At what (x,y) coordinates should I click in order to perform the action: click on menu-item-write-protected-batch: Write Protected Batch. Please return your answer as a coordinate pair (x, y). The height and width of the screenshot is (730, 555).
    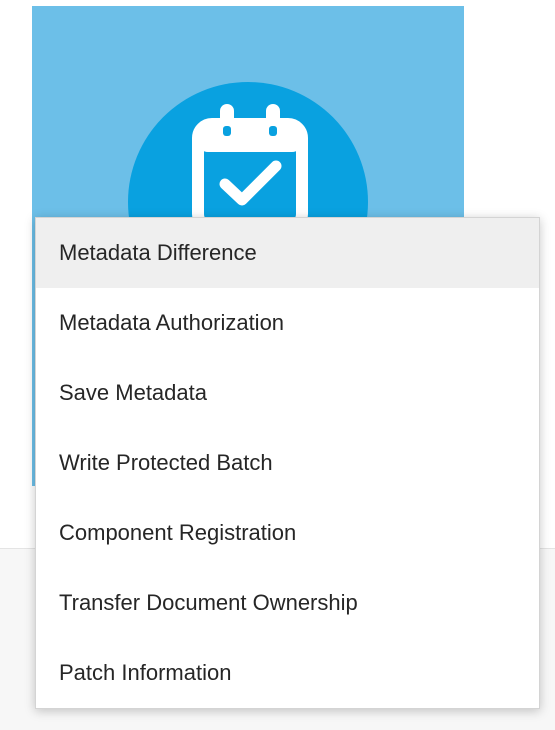
    Looking at the image, I should click on (287, 463).